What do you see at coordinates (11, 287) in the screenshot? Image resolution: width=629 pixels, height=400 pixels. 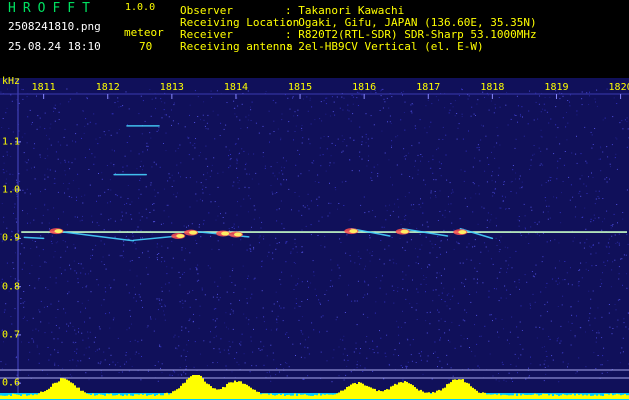 I see `y-tick-label: 0.8` at bounding box center [11, 287].